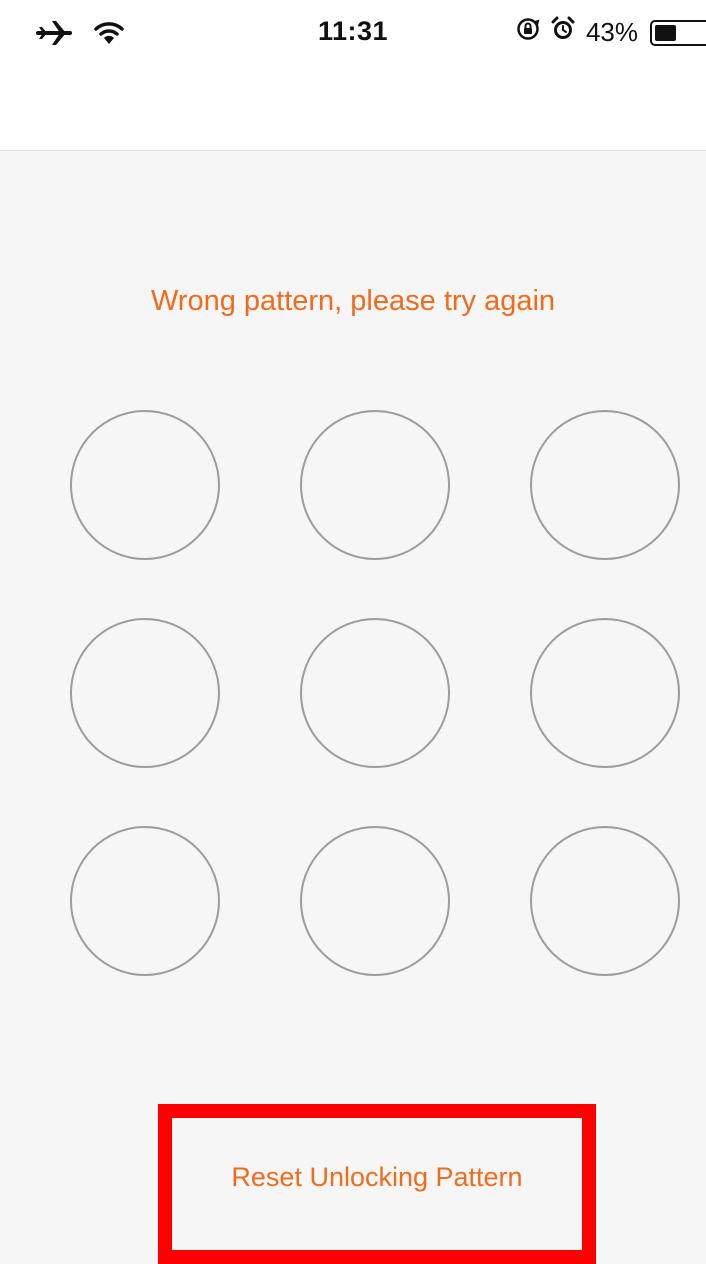 The width and height of the screenshot is (706, 1264). What do you see at coordinates (665, 32) in the screenshot?
I see `battery-level-fill` at bounding box center [665, 32].